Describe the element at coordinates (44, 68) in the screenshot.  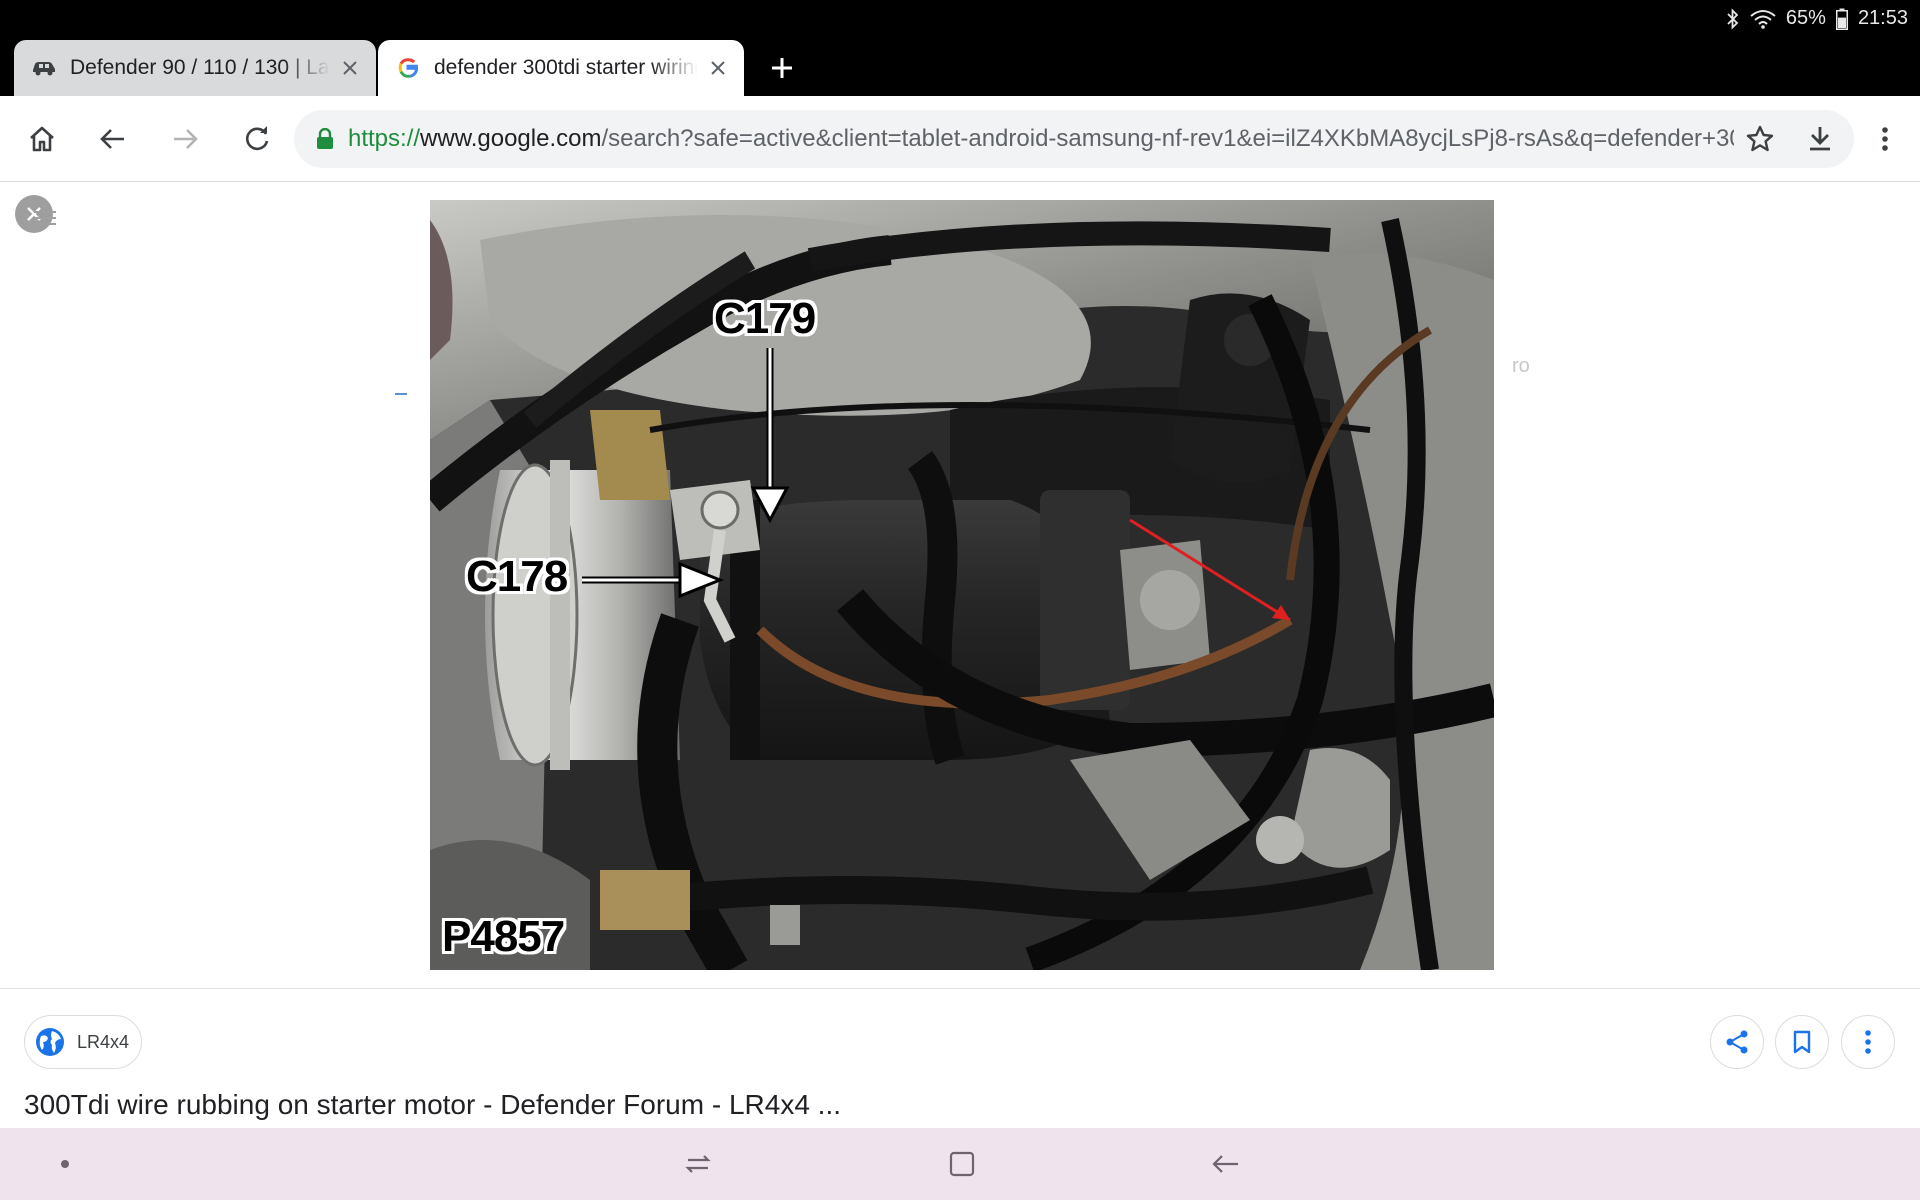
I see `car-favicon` at that location.